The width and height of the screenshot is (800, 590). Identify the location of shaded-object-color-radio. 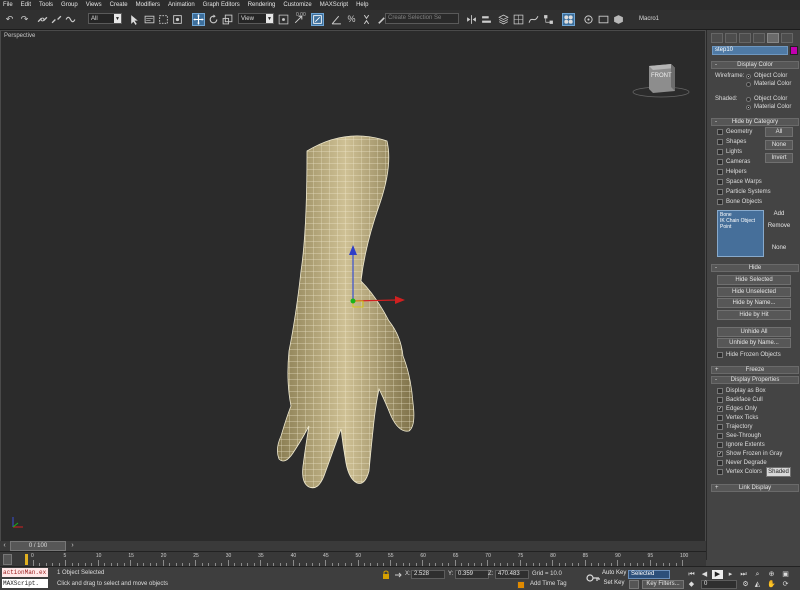
(748, 99).